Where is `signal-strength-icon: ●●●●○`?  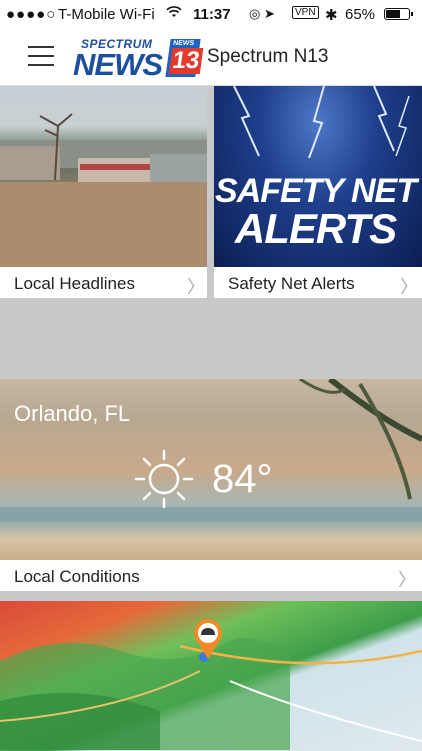 signal-strength-icon: ●●●●○ is located at coordinates (31, 14).